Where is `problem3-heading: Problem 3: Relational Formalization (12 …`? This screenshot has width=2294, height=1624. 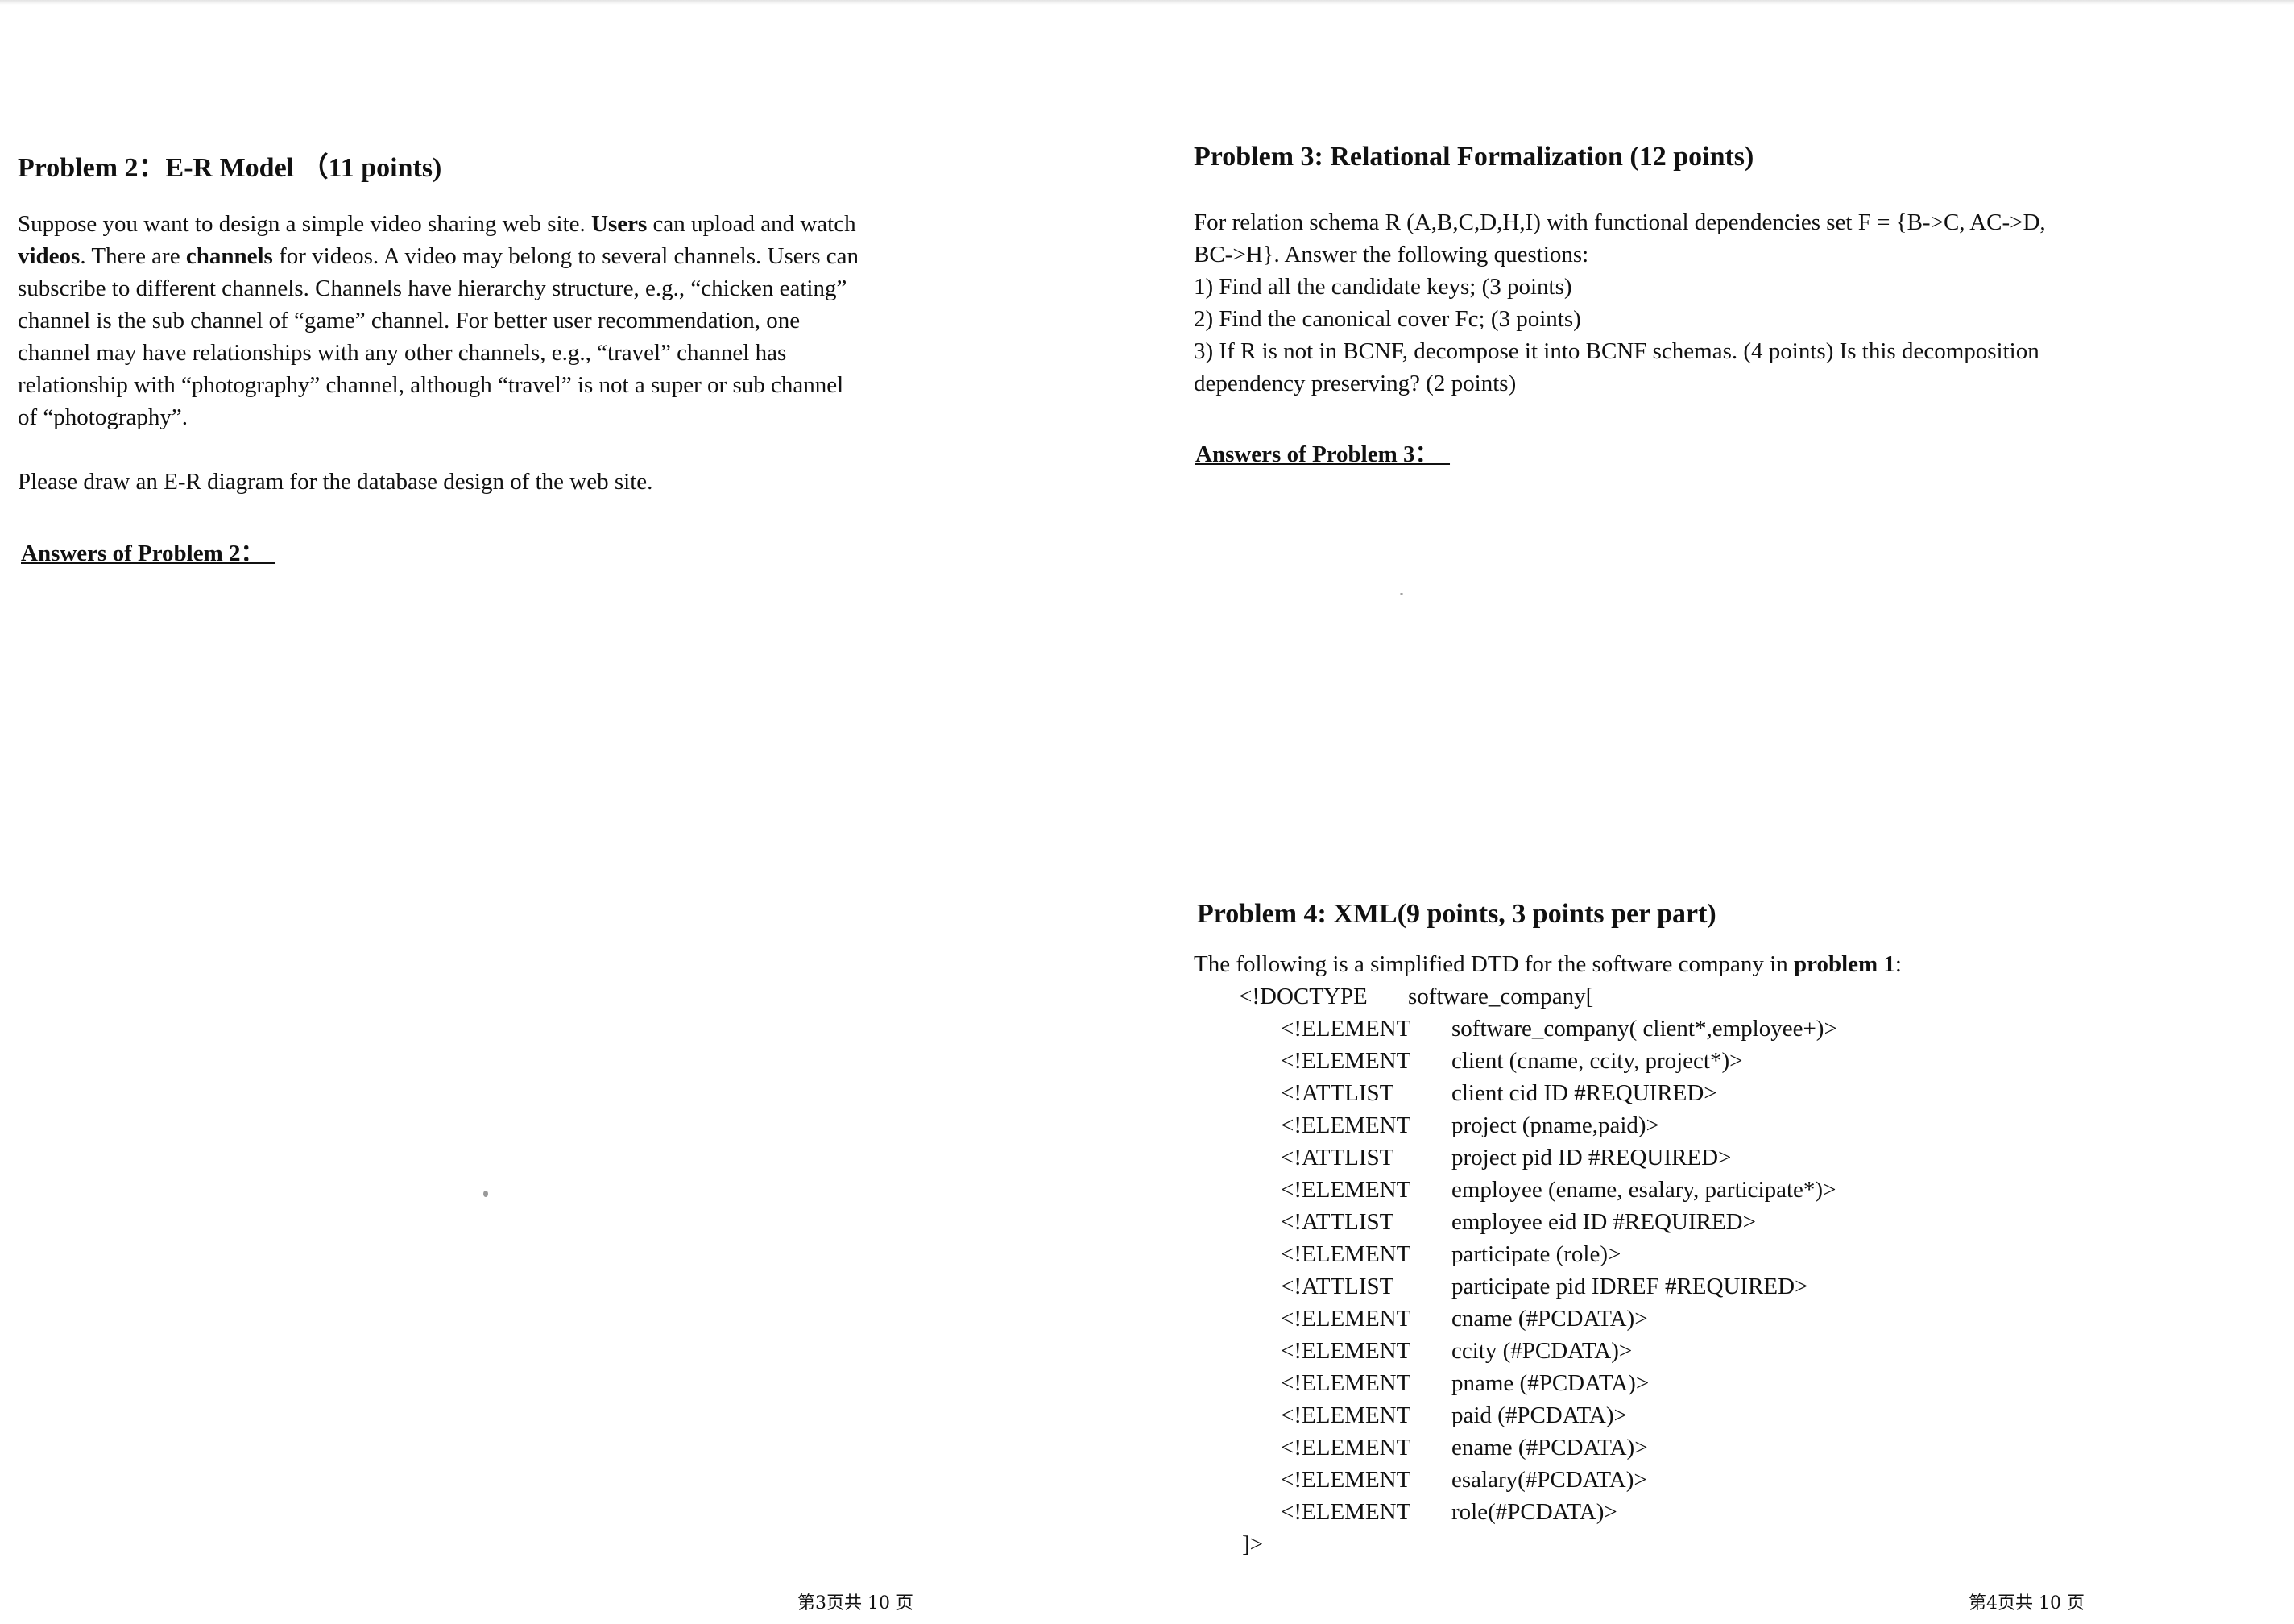
problem3-heading: Problem 3: Relational Formalization (12 … is located at coordinates (1474, 157).